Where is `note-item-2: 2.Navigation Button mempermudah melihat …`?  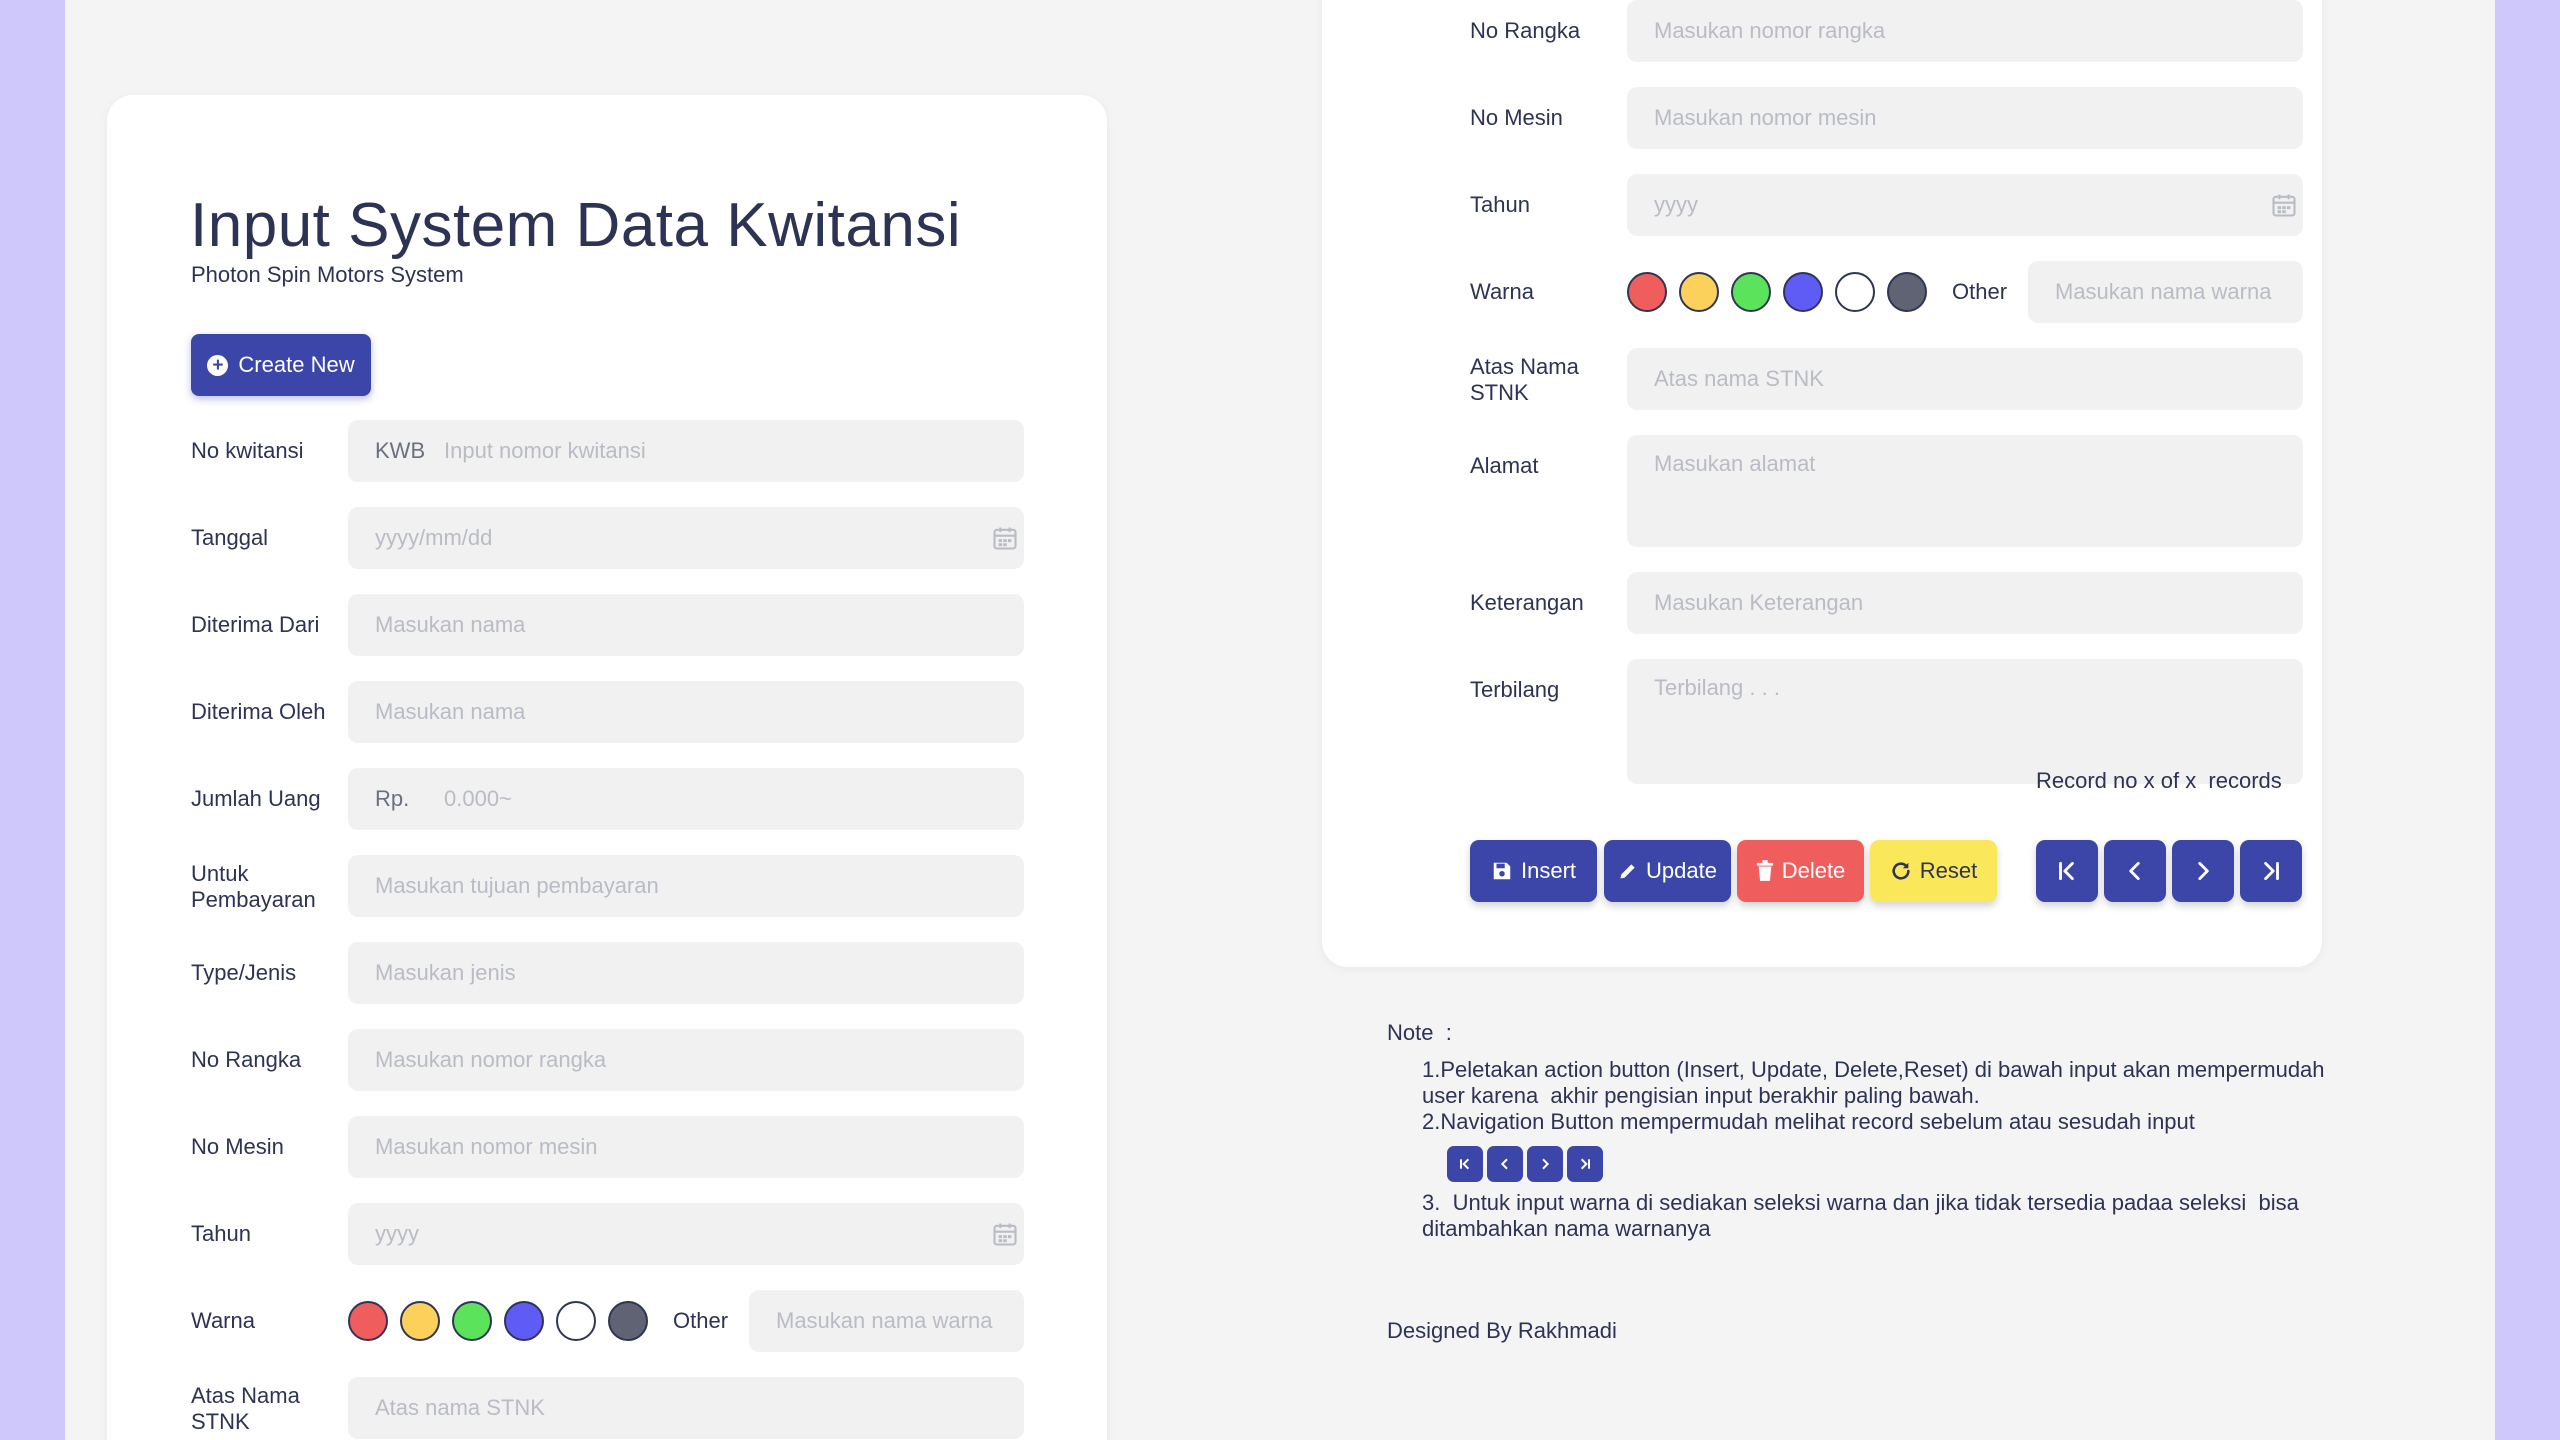 note-item-2: 2.Navigation Button mempermudah melihat … is located at coordinates (1808, 1121).